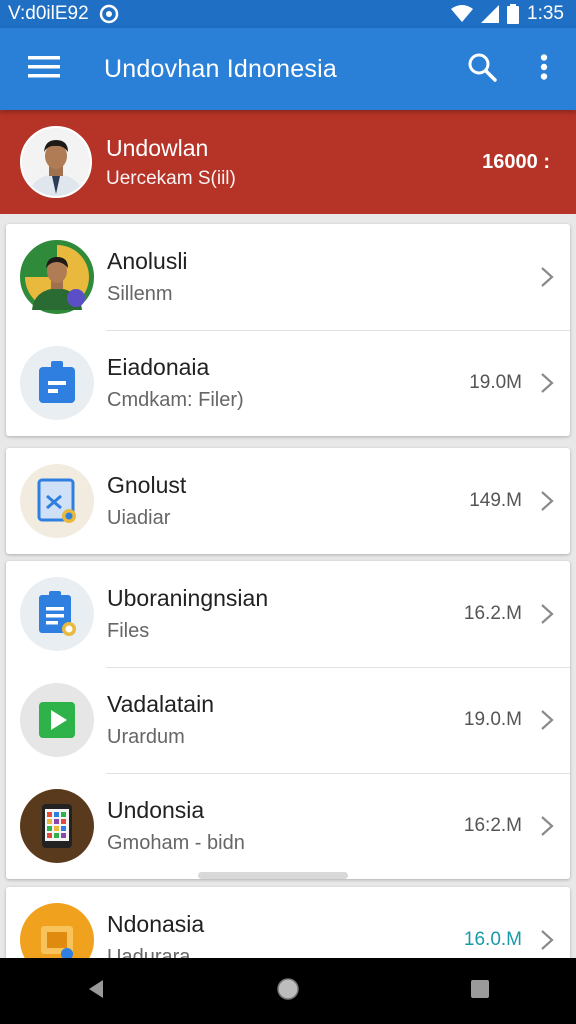 The image size is (576, 1024). I want to click on list-card: Ndonasia Uadurara 16.0.M, so click(288, 927).